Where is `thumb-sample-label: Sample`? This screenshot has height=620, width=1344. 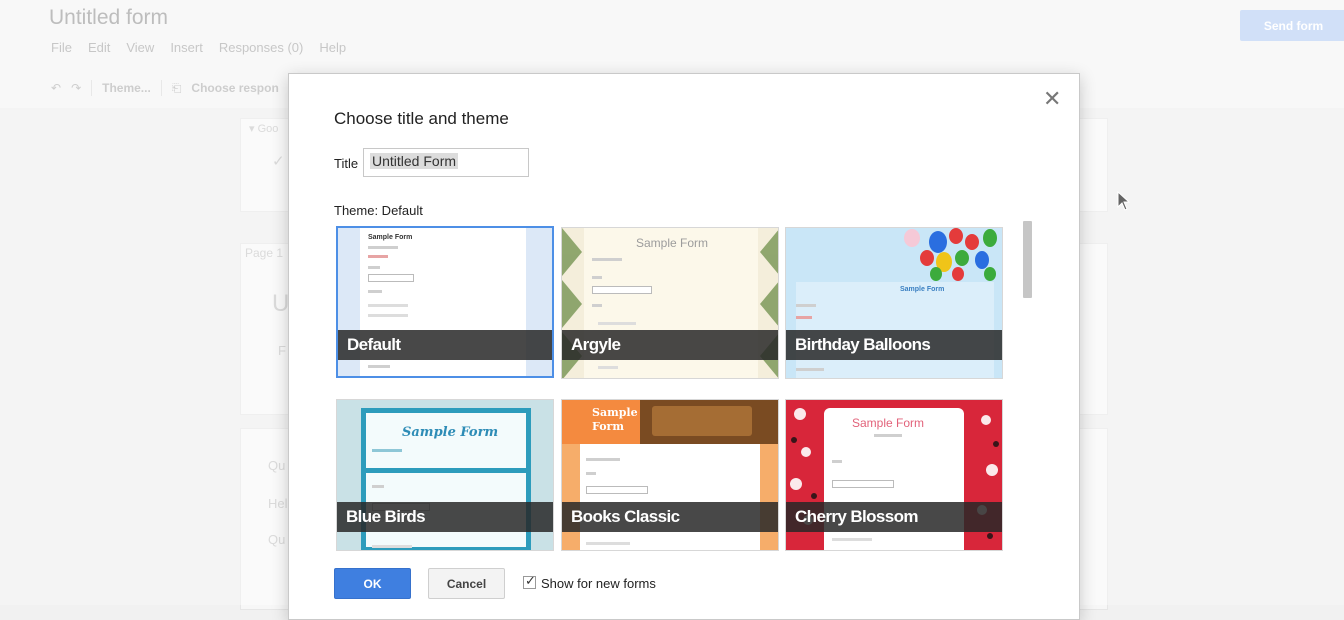
thumb-sample-label: Sample is located at coordinates (615, 412).